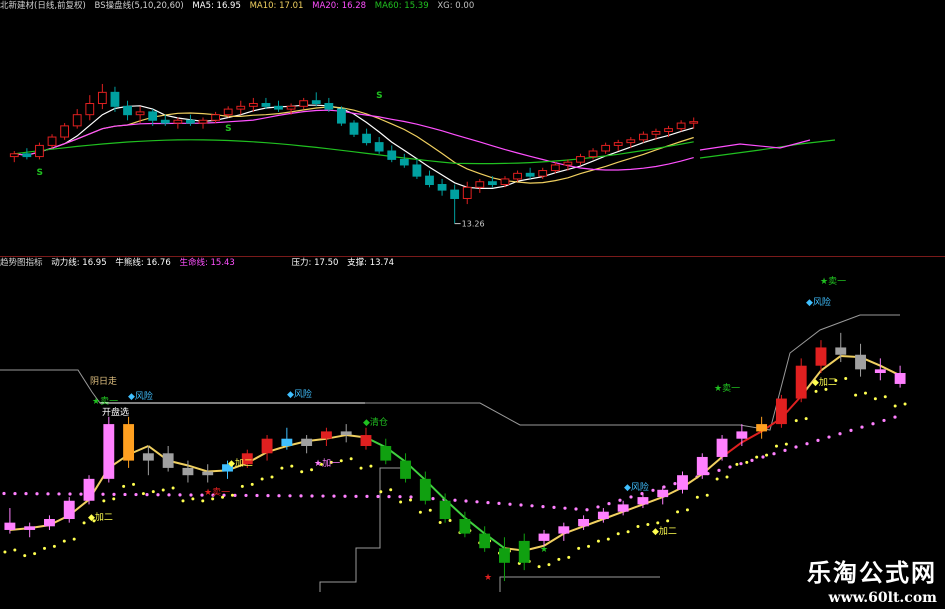 The width and height of the screenshot is (945, 609). What do you see at coordinates (755, 145) in the screenshot?
I see `ma20-extension-line` at bounding box center [755, 145].